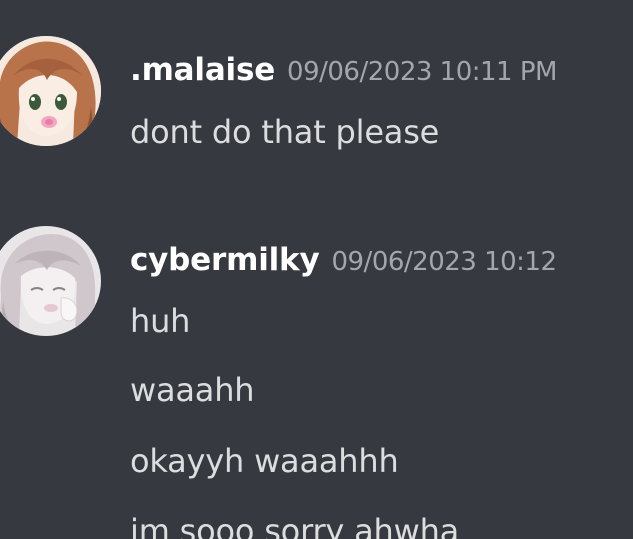  I want to click on anime-avatar-pale-icon, so click(50, 281).